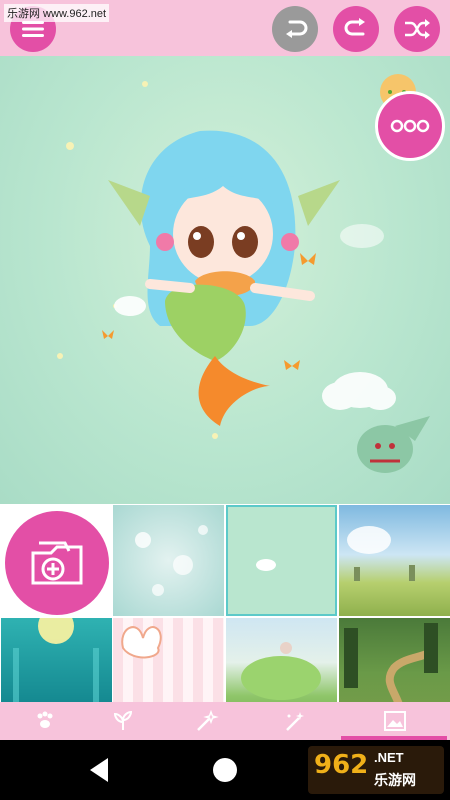  Describe the element at coordinates (171, 560) in the screenshot. I see `blossom-pattern` at that location.